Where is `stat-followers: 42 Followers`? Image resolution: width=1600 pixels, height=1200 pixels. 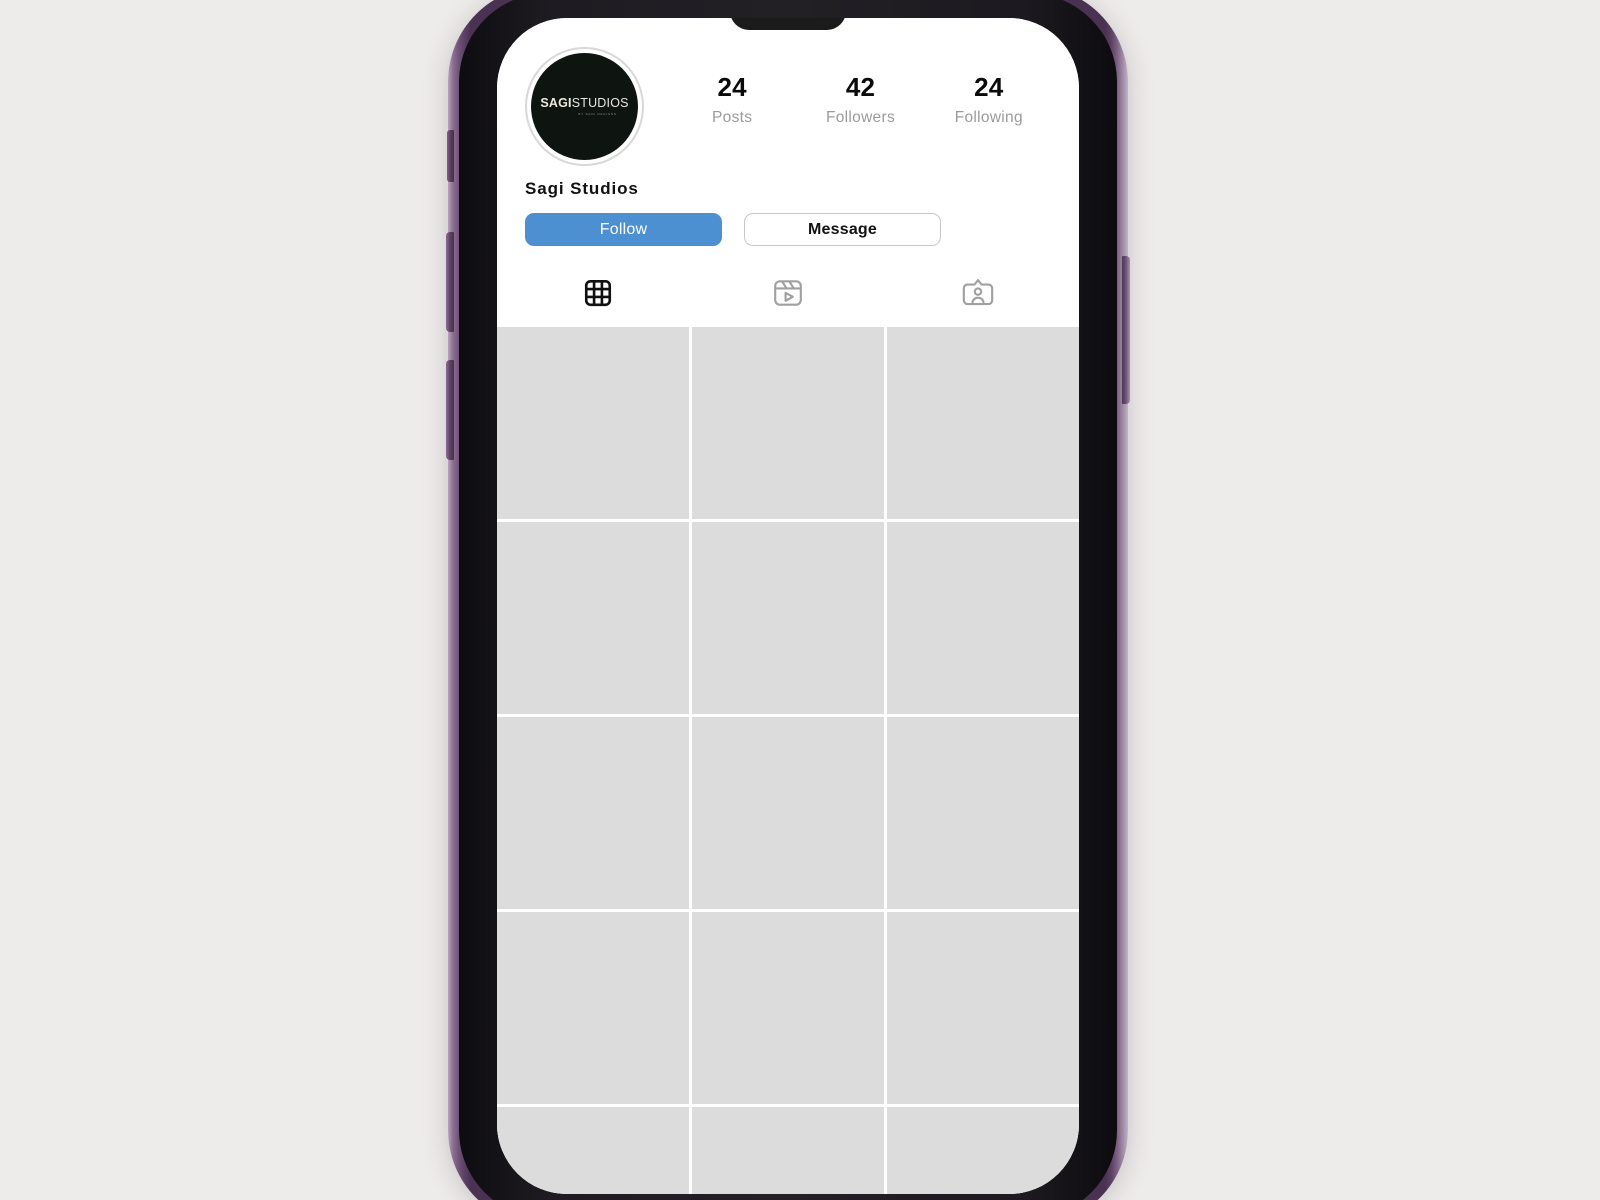 stat-followers: 42 Followers is located at coordinates (860, 100).